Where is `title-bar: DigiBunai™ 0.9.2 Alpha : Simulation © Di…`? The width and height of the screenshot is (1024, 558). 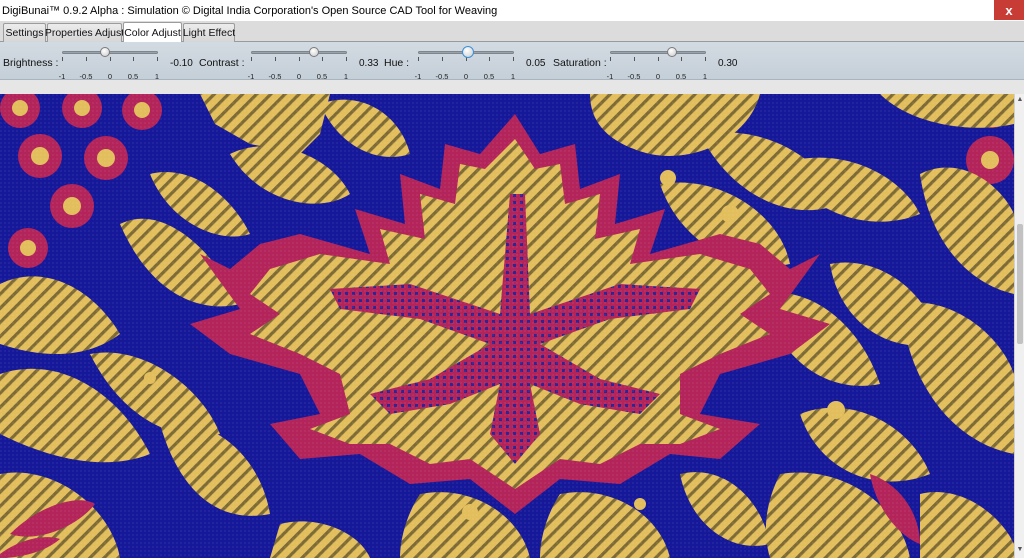
title-bar: DigiBunai™ 0.9.2 Alpha : Simulation © Di… is located at coordinates (512, 10).